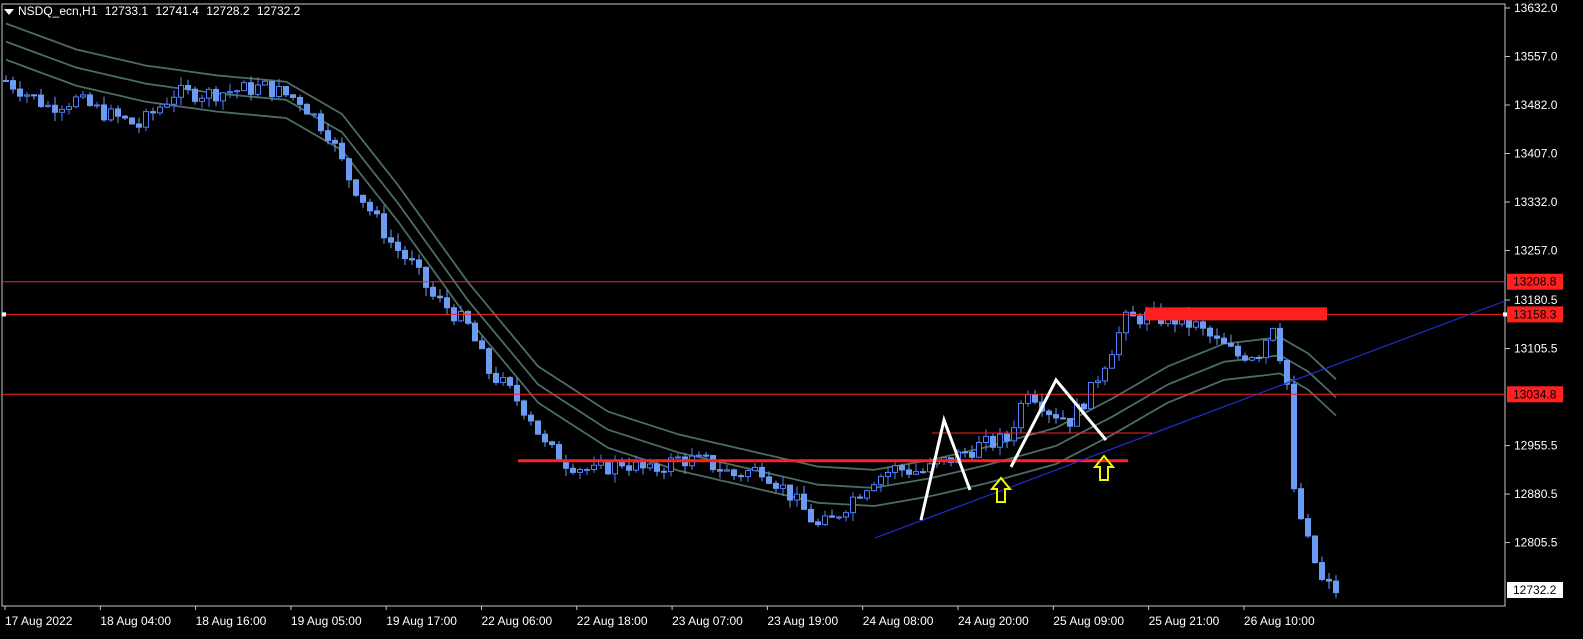 Image resolution: width=1583 pixels, height=639 pixels. I want to click on y-tick-label: 13557.0, so click(1536, 57).